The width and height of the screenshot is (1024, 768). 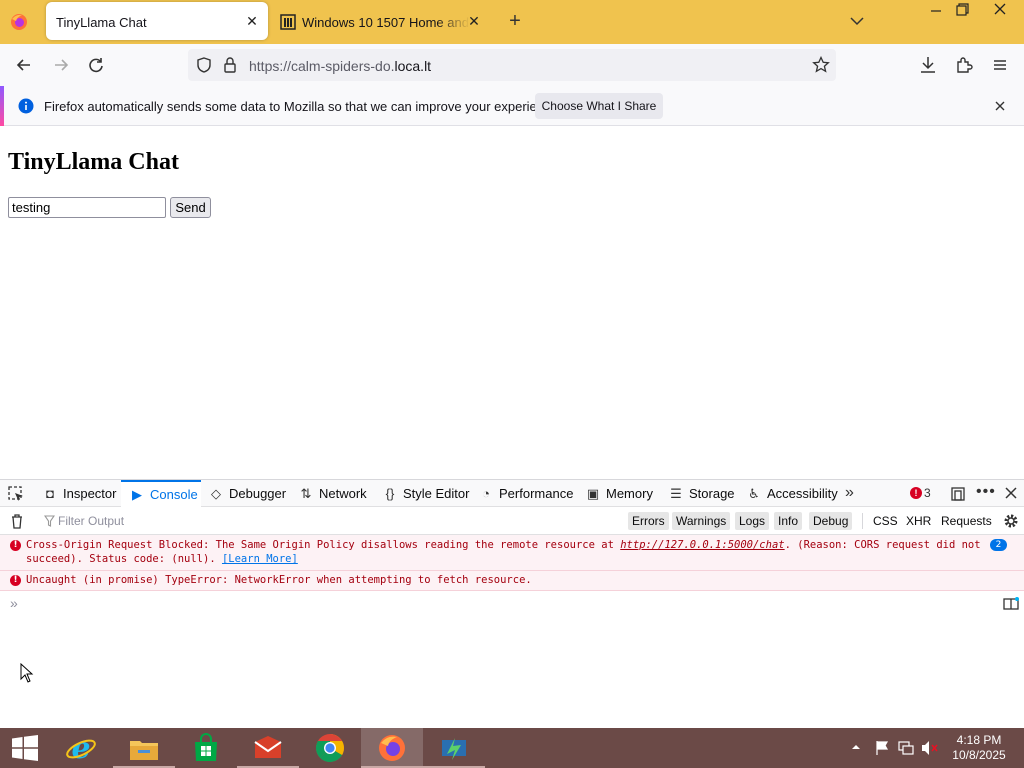 I want to click on storage-icon: ☰, so click(x=676, y=493).